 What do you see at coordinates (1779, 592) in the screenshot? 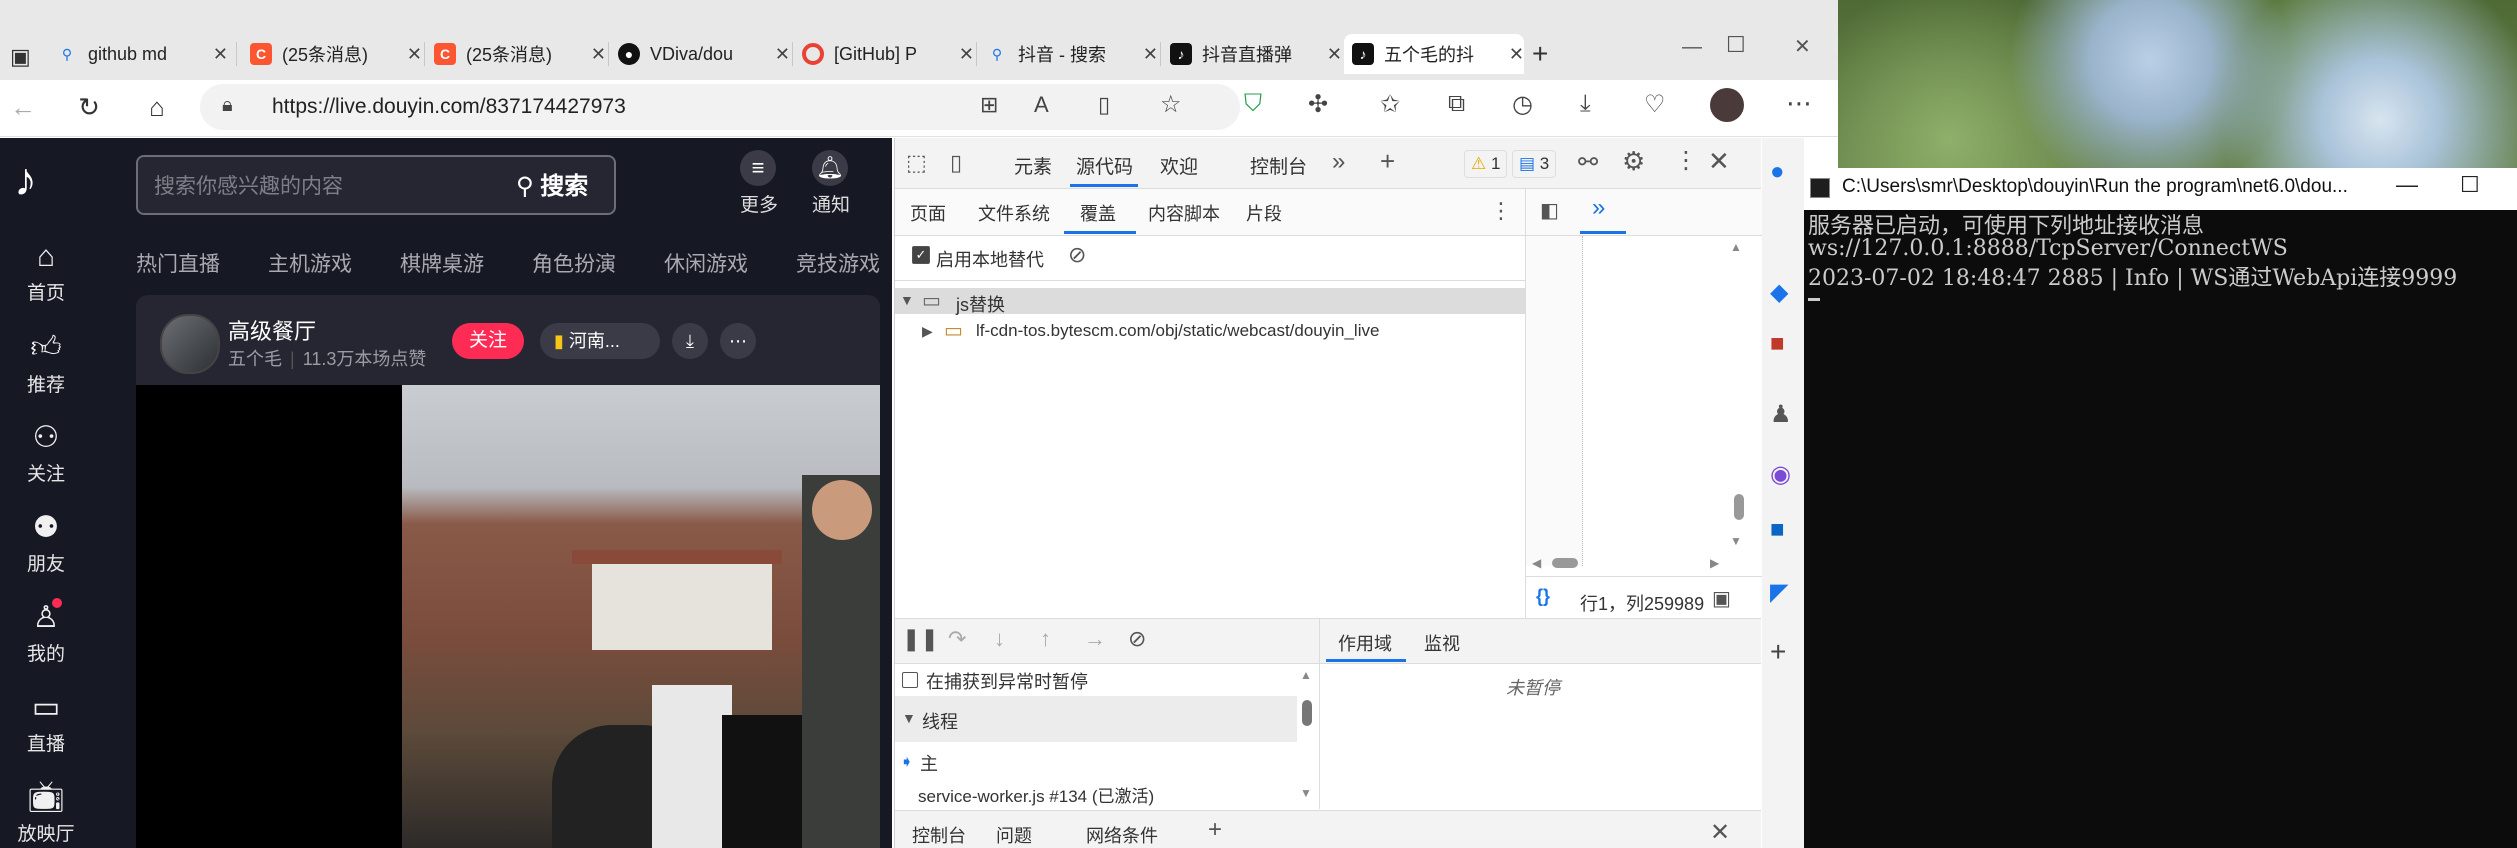
I see `drop-icon: ◤` at bounding box center [1779, 592].